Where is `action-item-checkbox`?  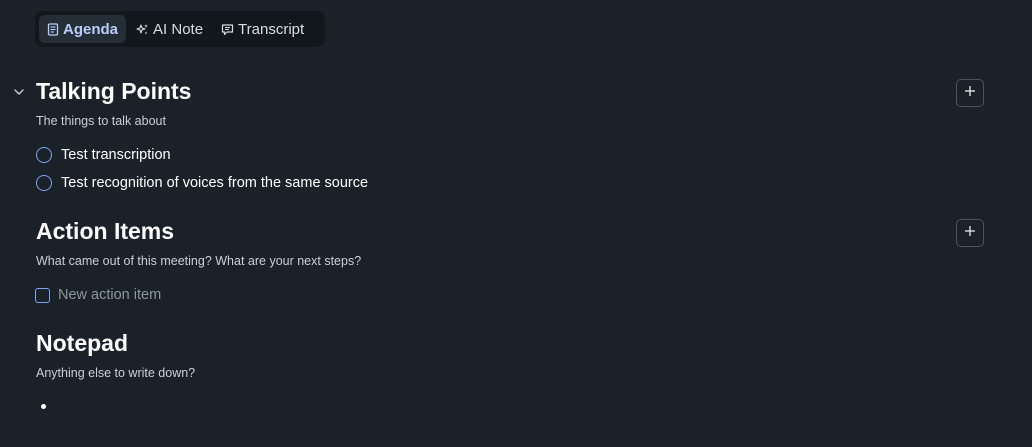
action-item-checkbox is located at coordinates (42, 295).